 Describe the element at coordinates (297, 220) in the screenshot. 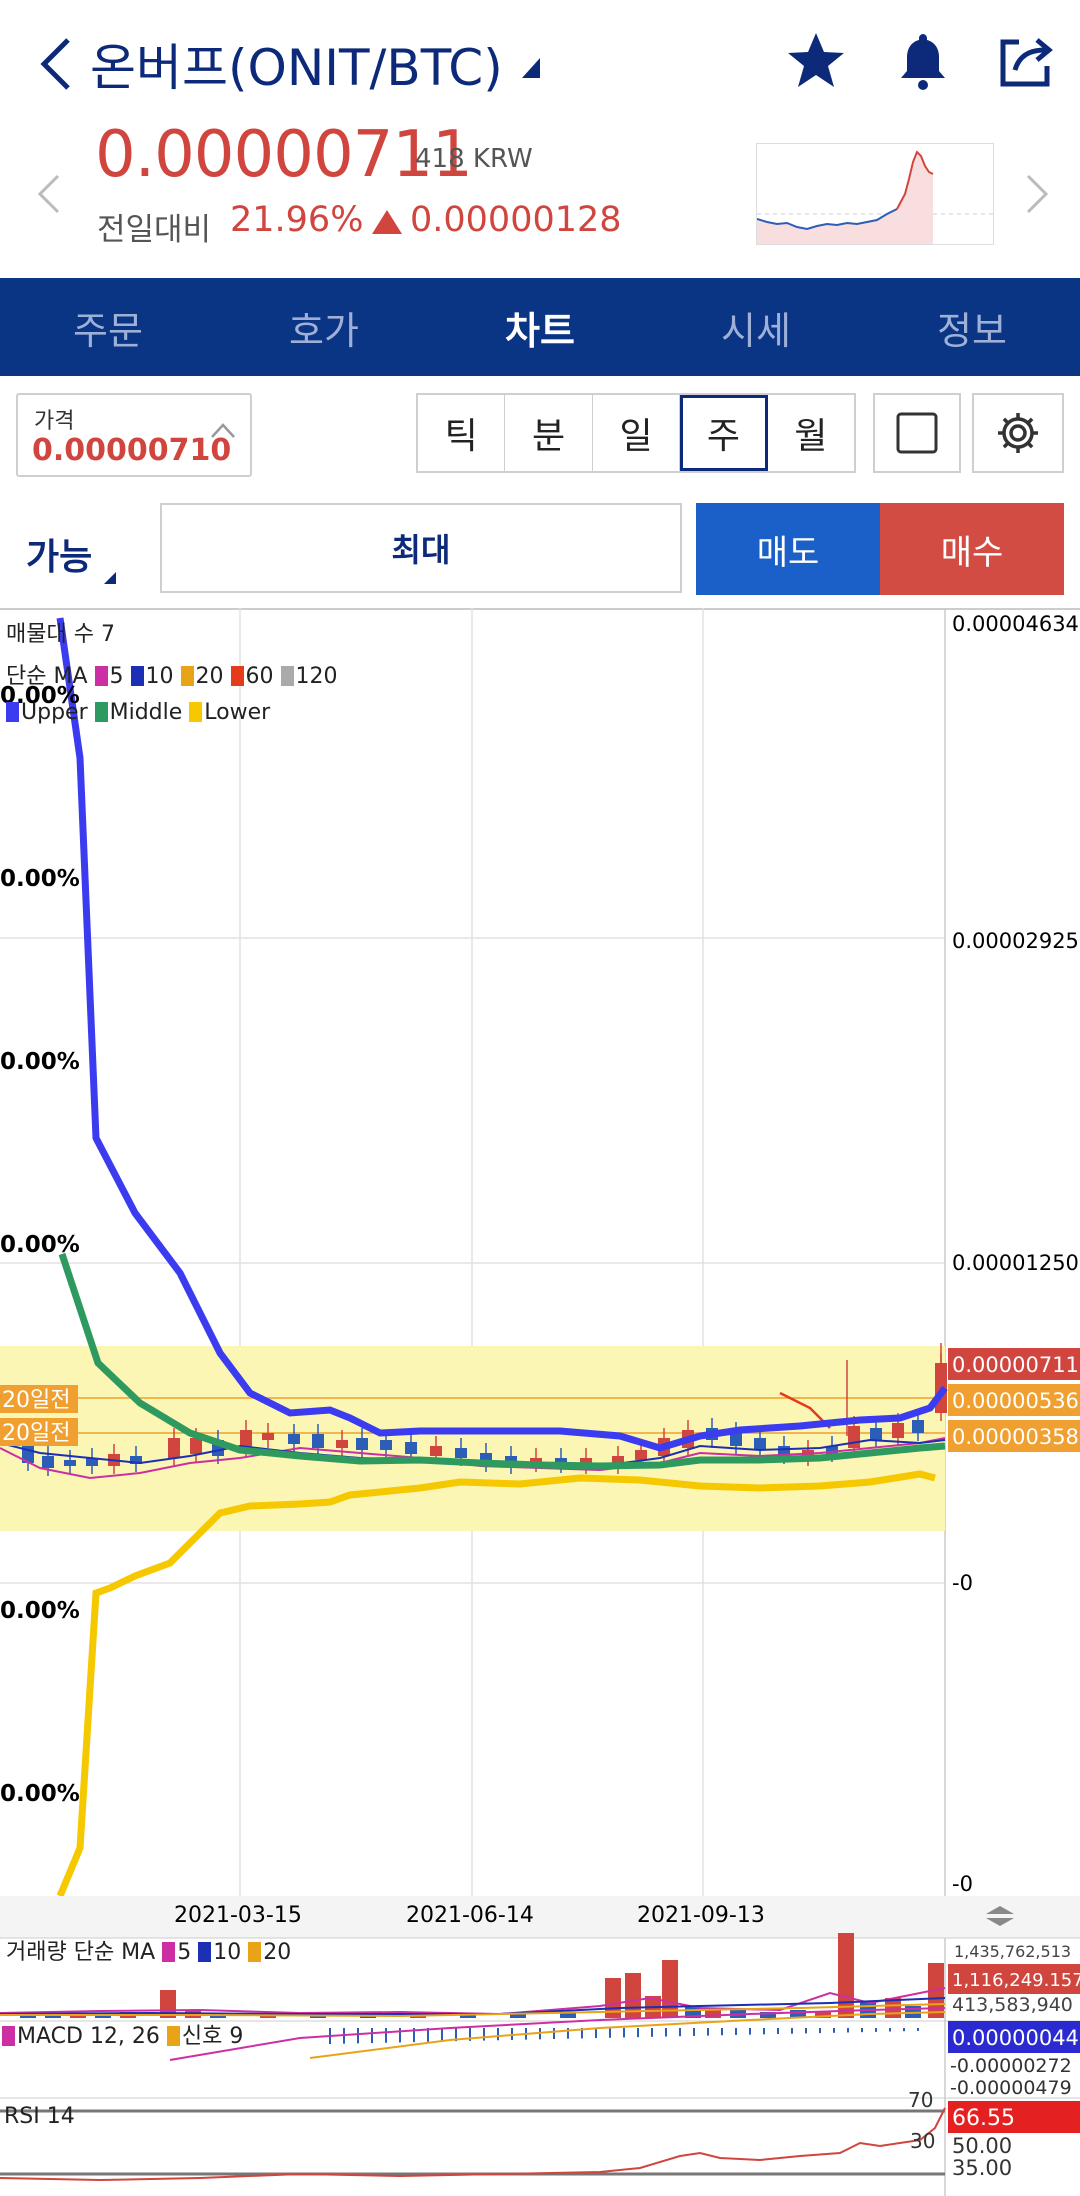

I see `change-percent: 21.96%` at that location.